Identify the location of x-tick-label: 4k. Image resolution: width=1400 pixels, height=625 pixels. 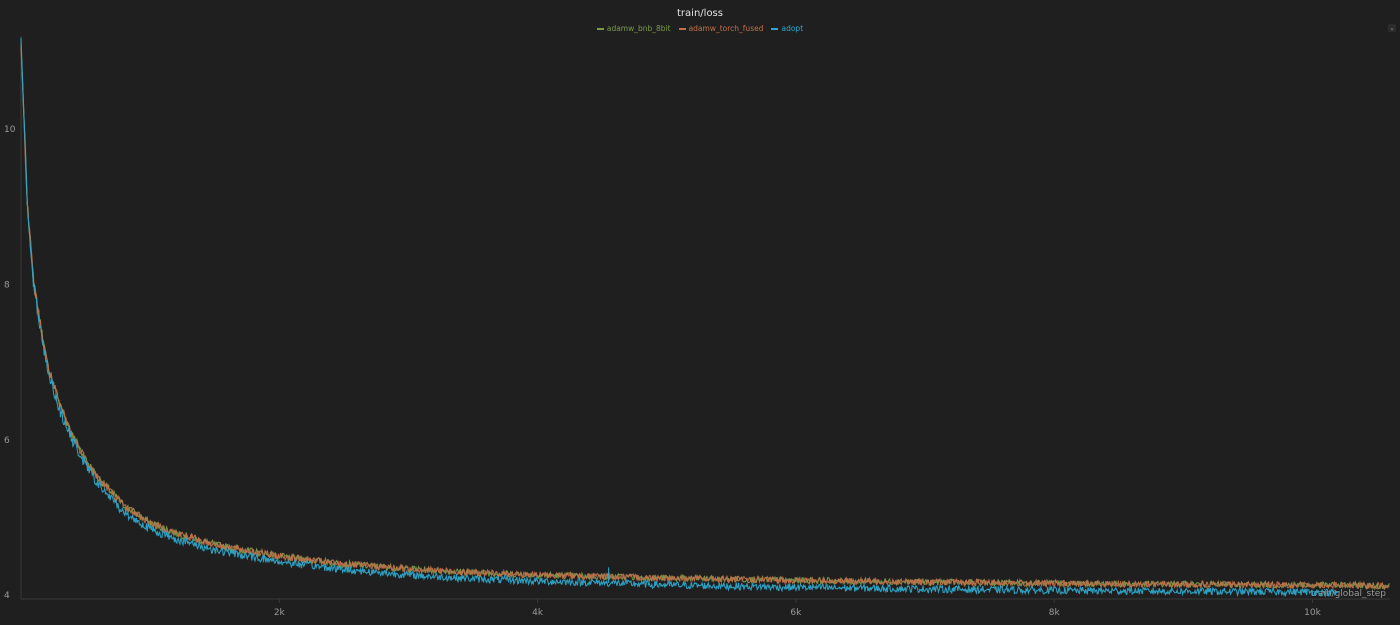
(538, 613).